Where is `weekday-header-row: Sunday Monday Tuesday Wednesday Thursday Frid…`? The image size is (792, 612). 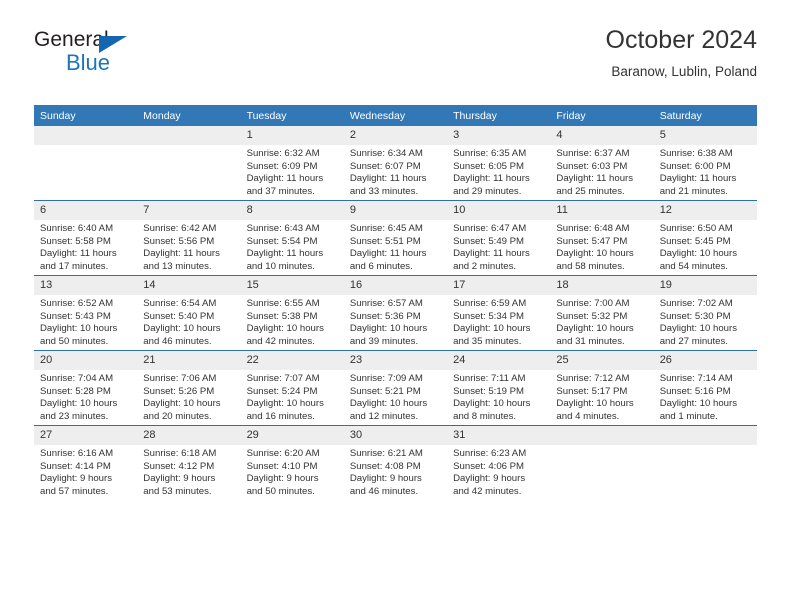
weekday-header-row: Sunday Monday Tuesday Wednesday Thursday Frid… is located at coordinates (395, 115).